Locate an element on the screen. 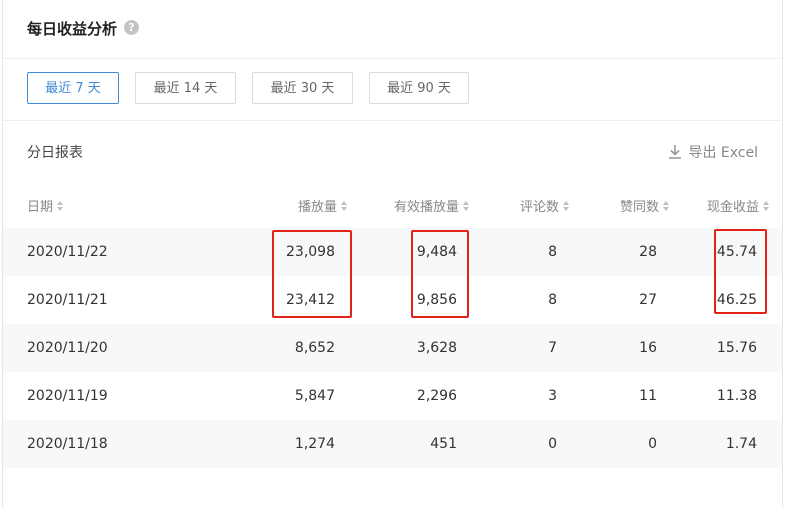 This screenshot has width=793, height=508. cell-likes: 11 is located at coordinates (648, 396).